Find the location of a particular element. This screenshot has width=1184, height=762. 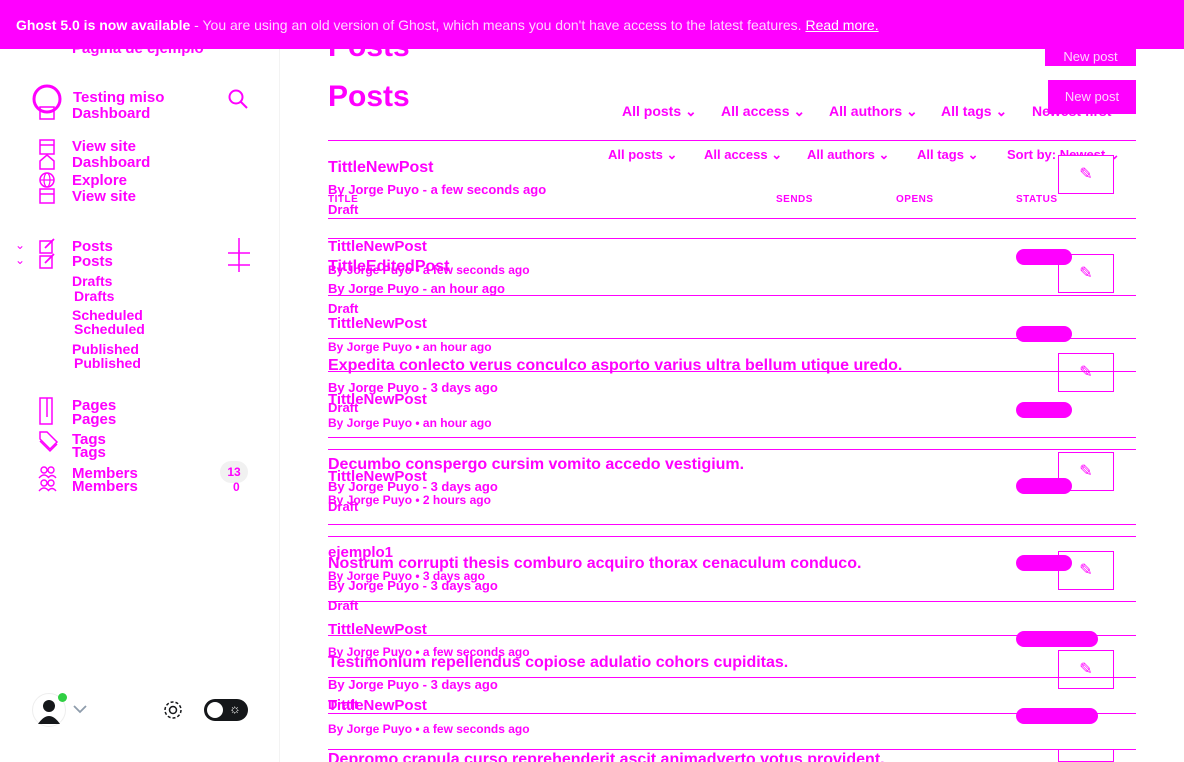

filter-all-authors: All authors ⌄ is located at coordinates (848, 155).